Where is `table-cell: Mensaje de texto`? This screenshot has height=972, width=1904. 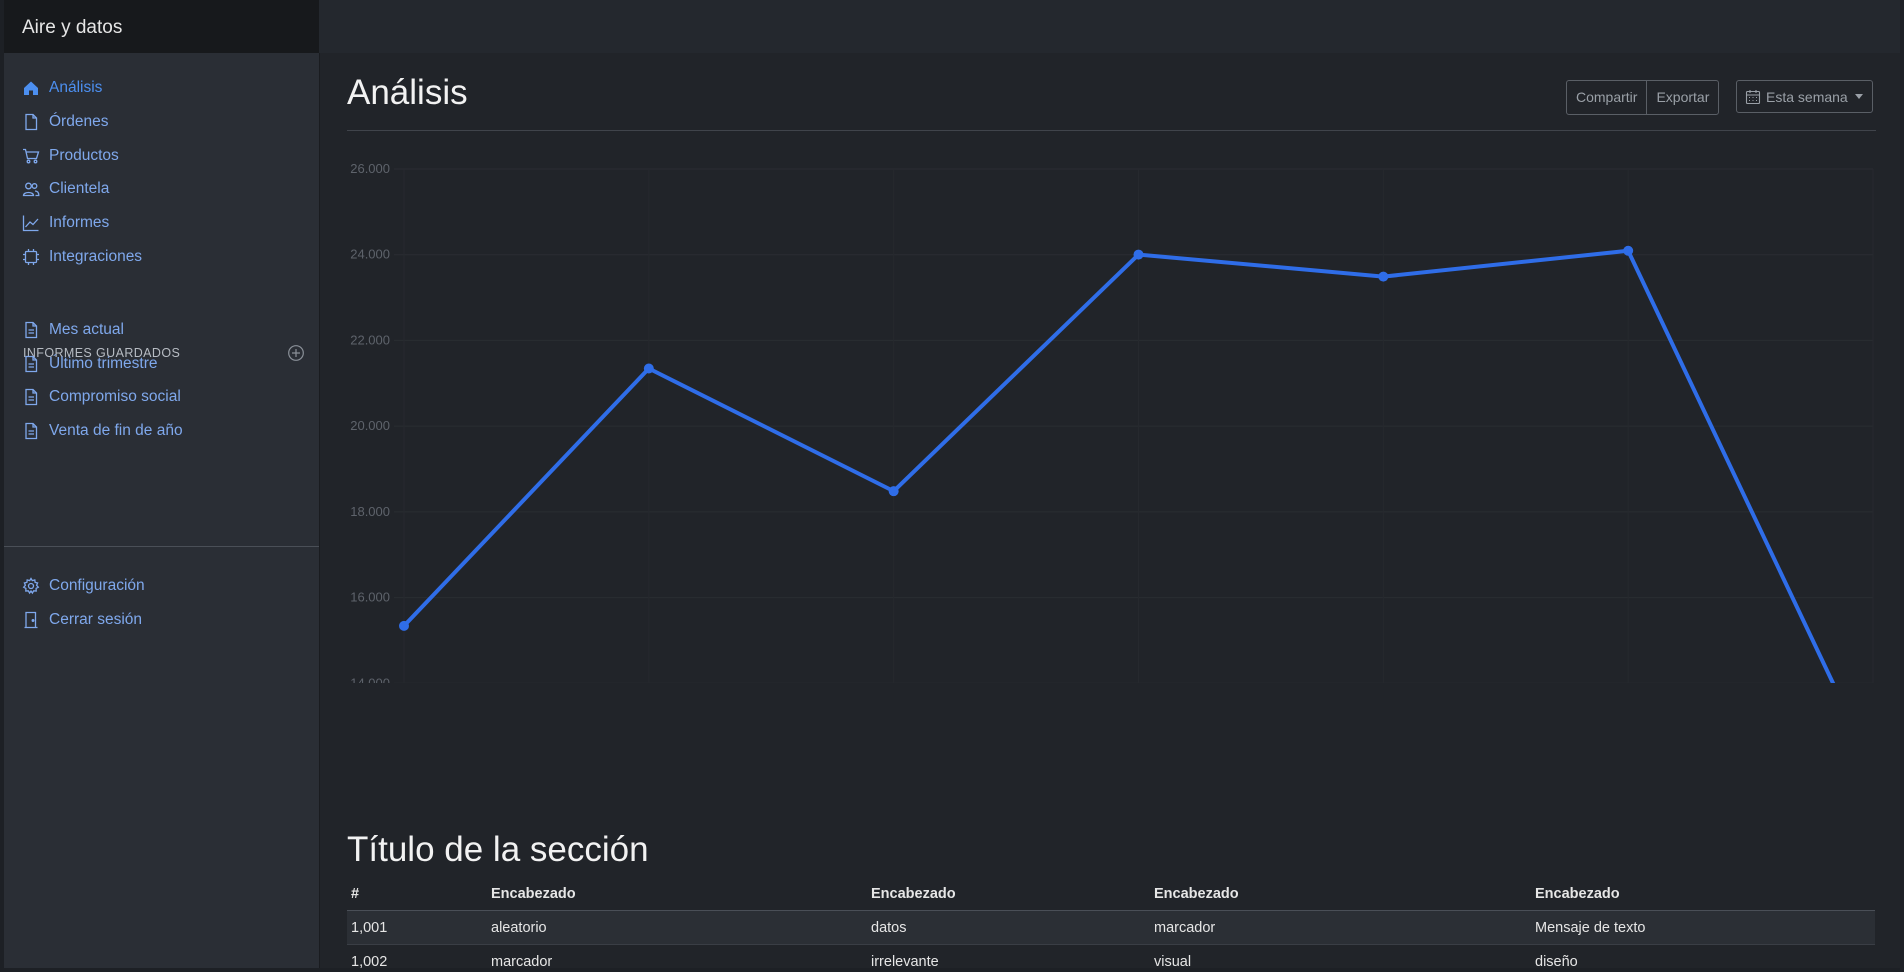 table-cell: Mensaje de texto is located at coordinates (1590, 927).